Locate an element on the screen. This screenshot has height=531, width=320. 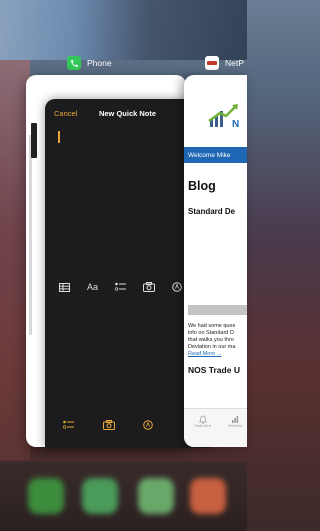
excerpt-line: Deviation in our ma is located at coordinates (212, 347).